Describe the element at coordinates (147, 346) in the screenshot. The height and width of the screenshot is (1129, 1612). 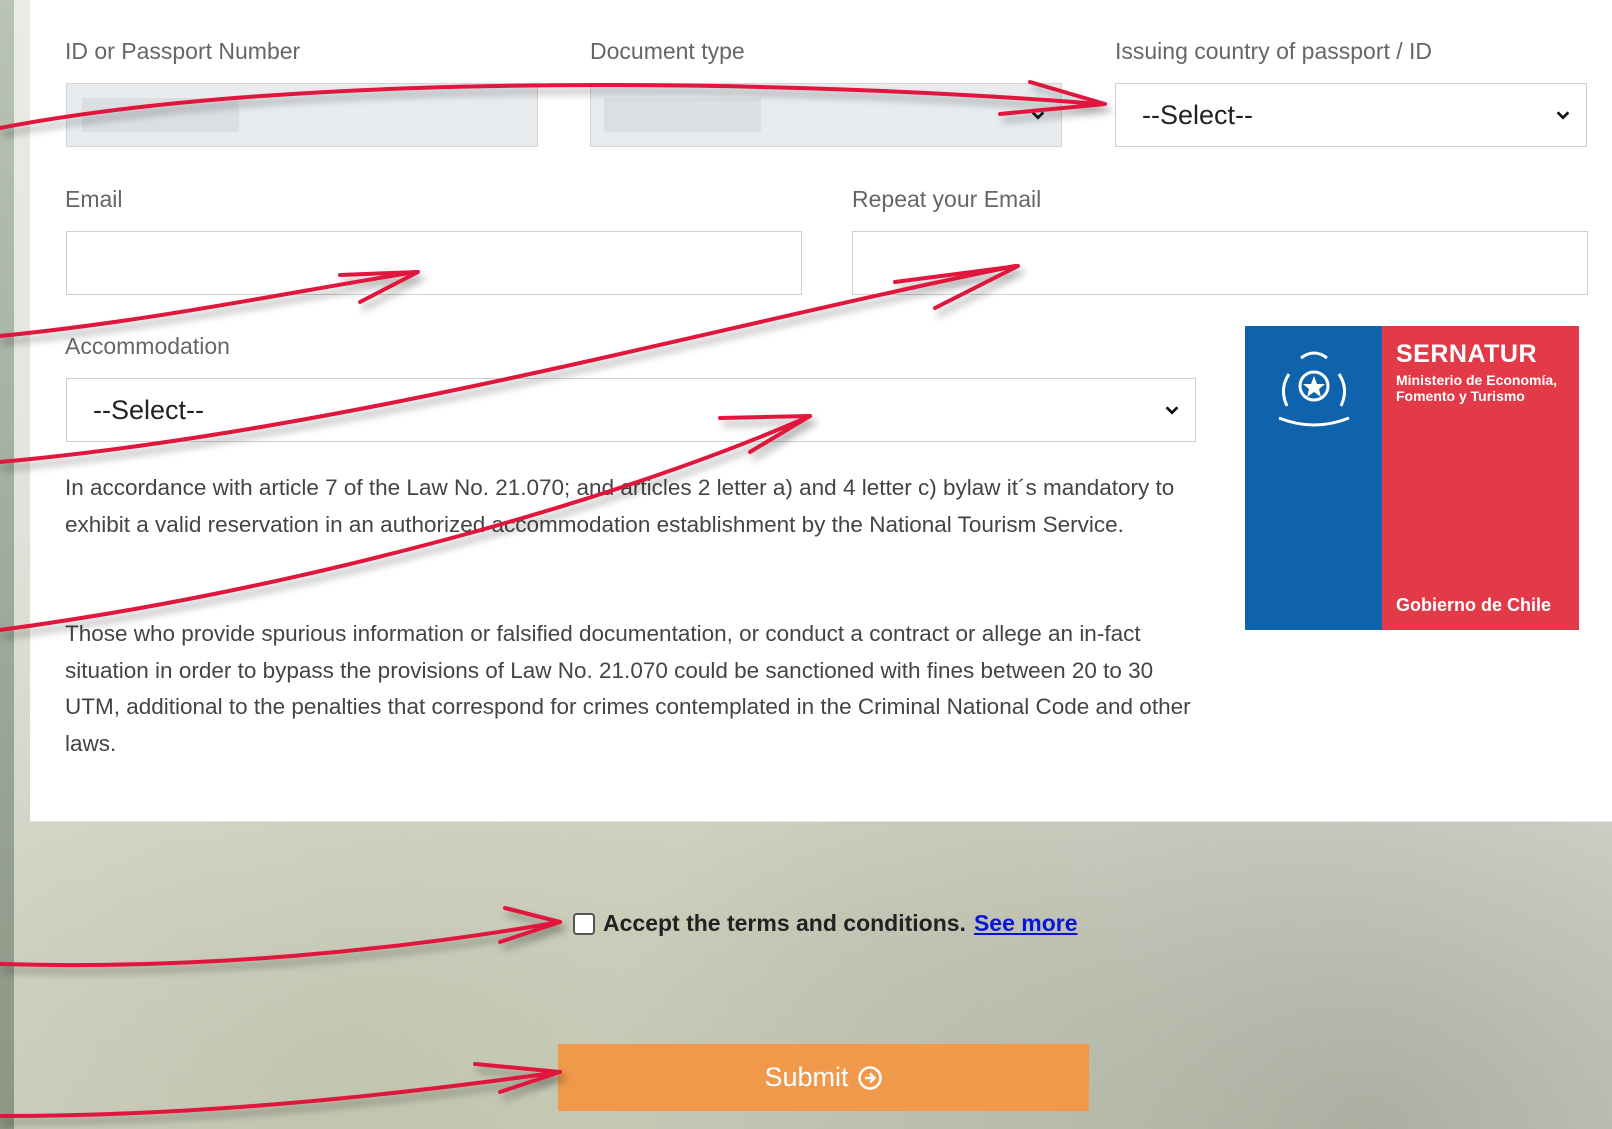
I see `accommodation-label: Accommodation` at that location.